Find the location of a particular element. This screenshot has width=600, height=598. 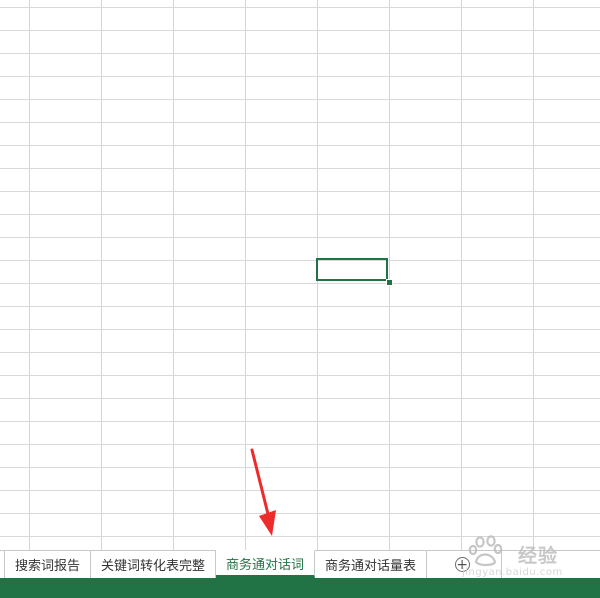

sheet-tab-active: 商务通对话词 is located at coordinates (266, 564).